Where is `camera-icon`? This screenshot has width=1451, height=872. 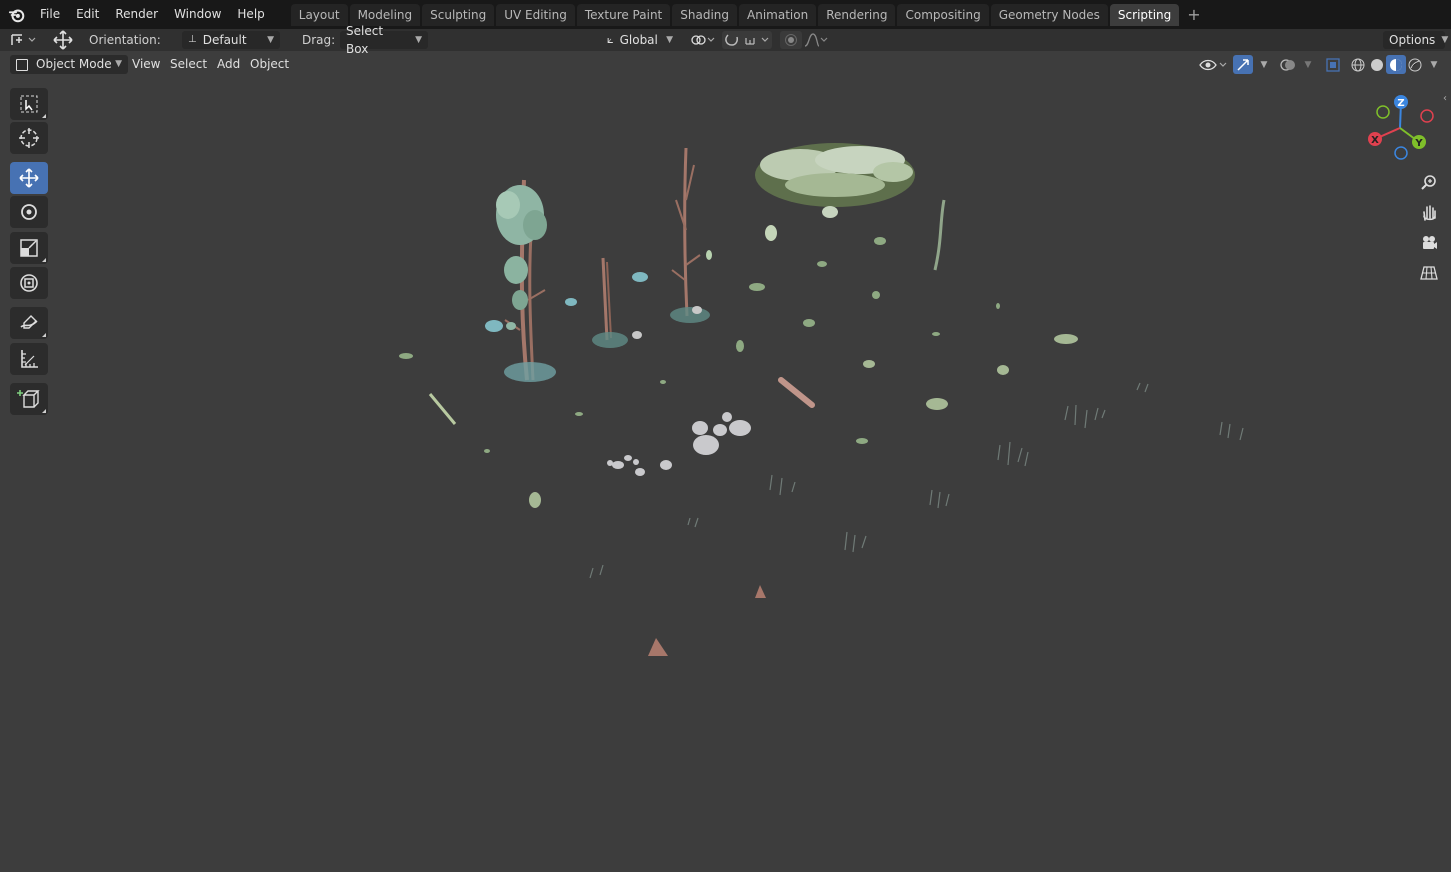 camera-icon is located at coordinates (1430, 242).